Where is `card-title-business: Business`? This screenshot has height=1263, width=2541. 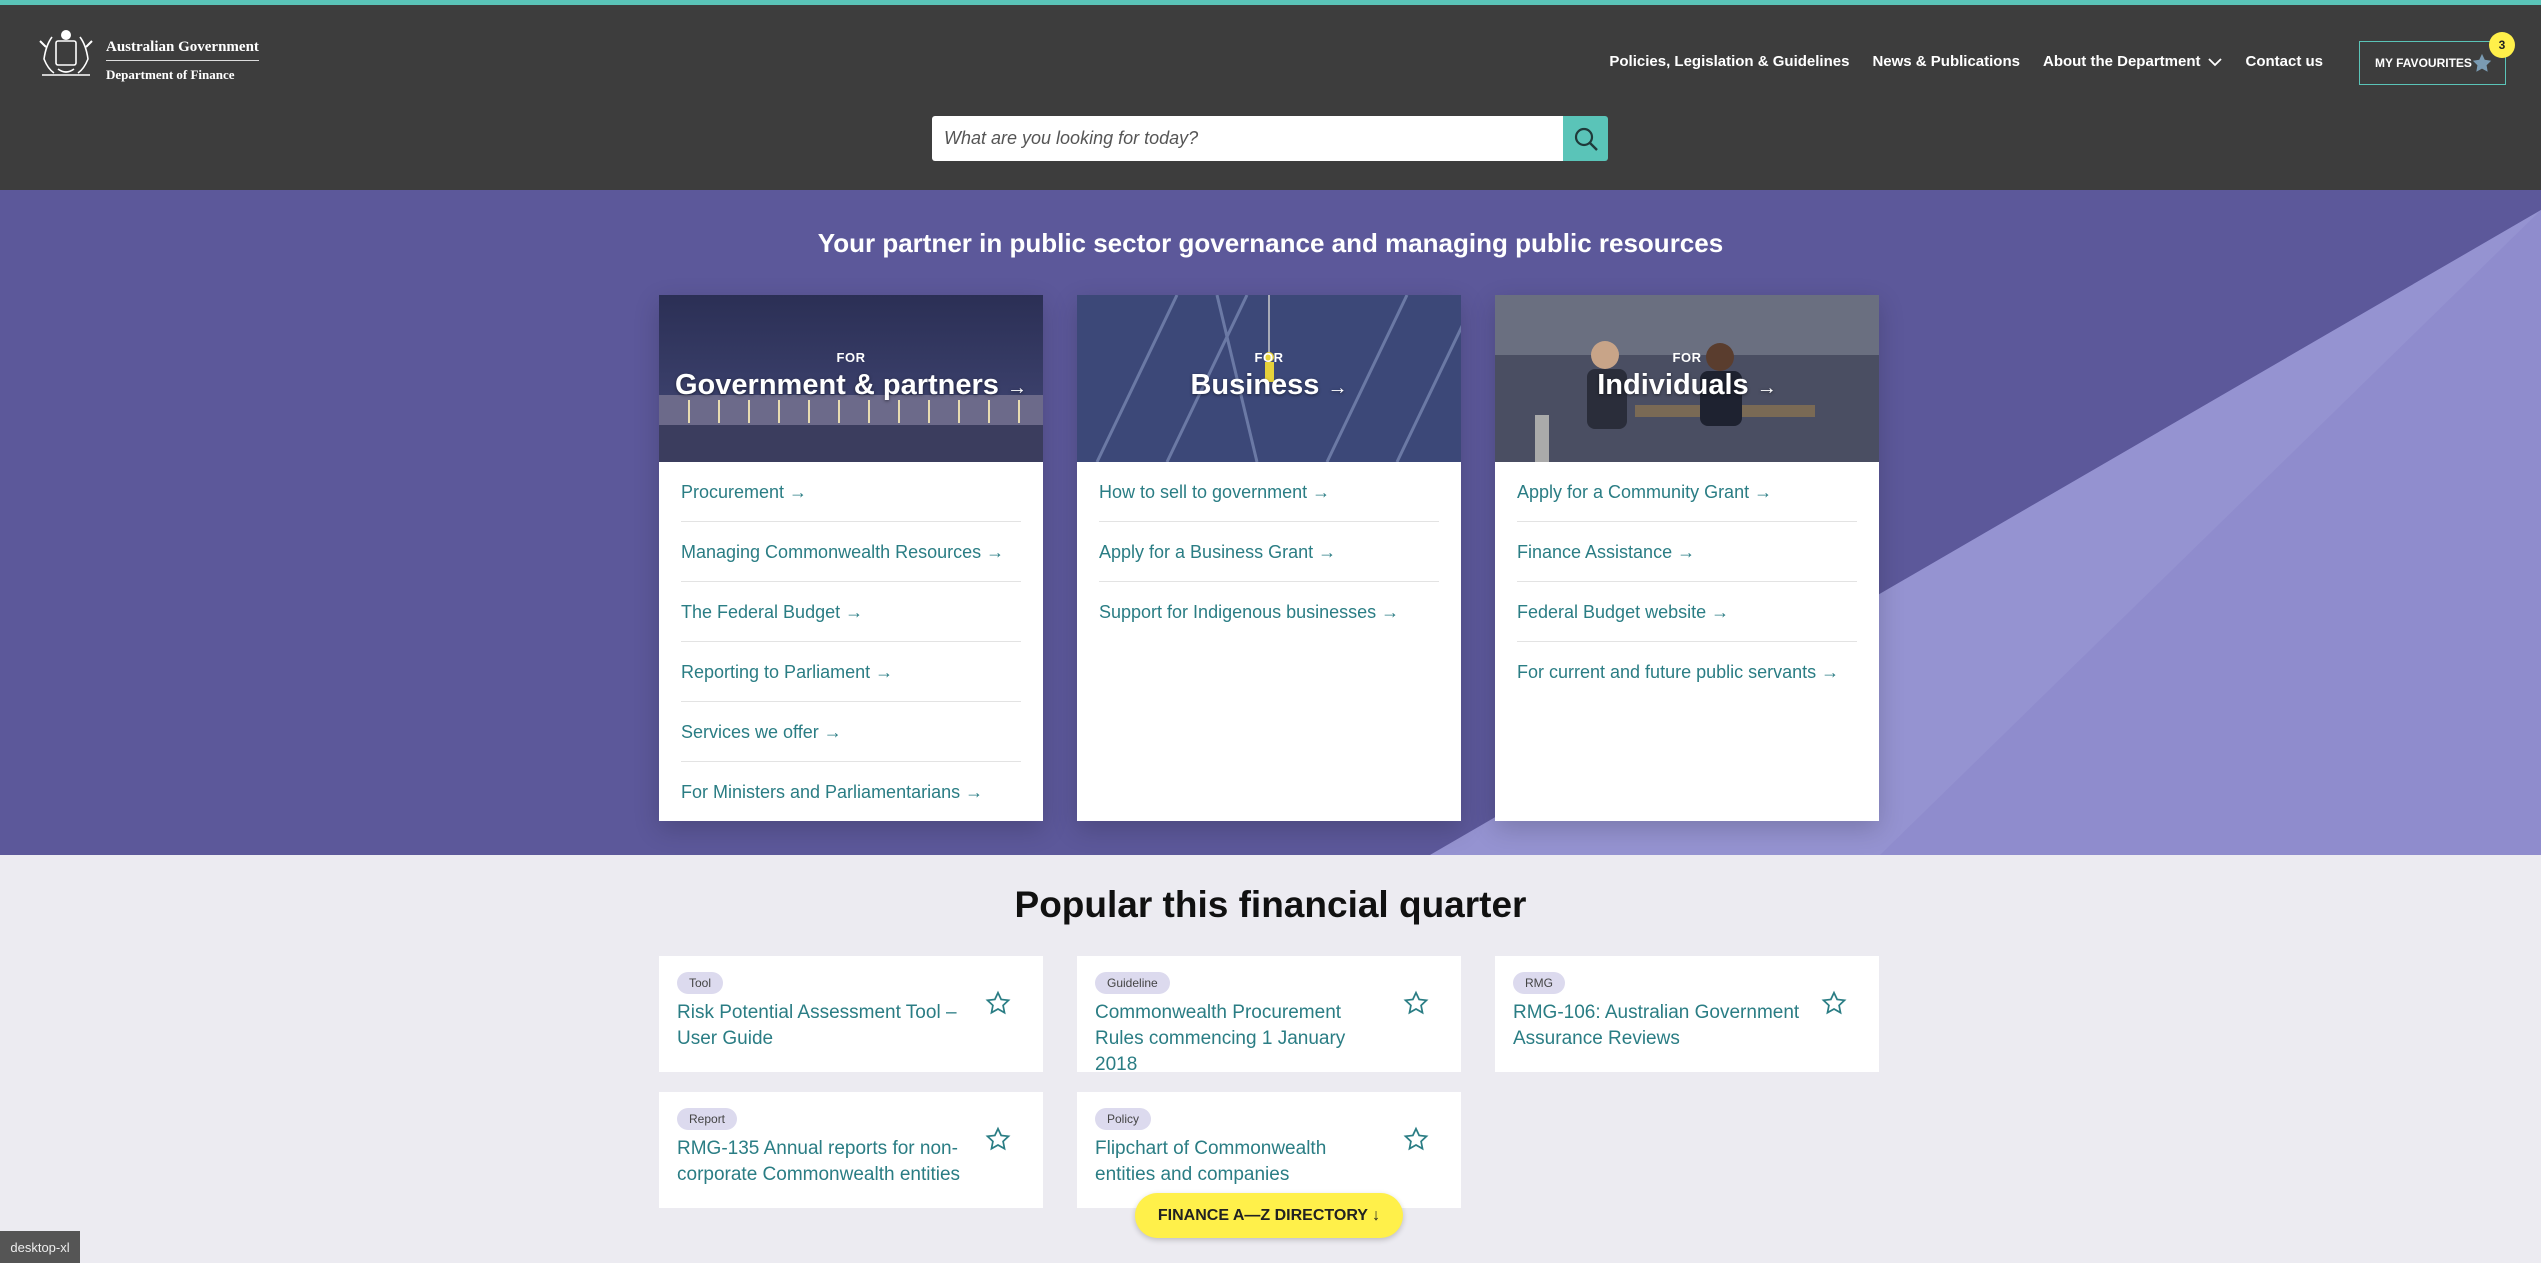 card-title-business: Business is located at coordinates (1255, 385).